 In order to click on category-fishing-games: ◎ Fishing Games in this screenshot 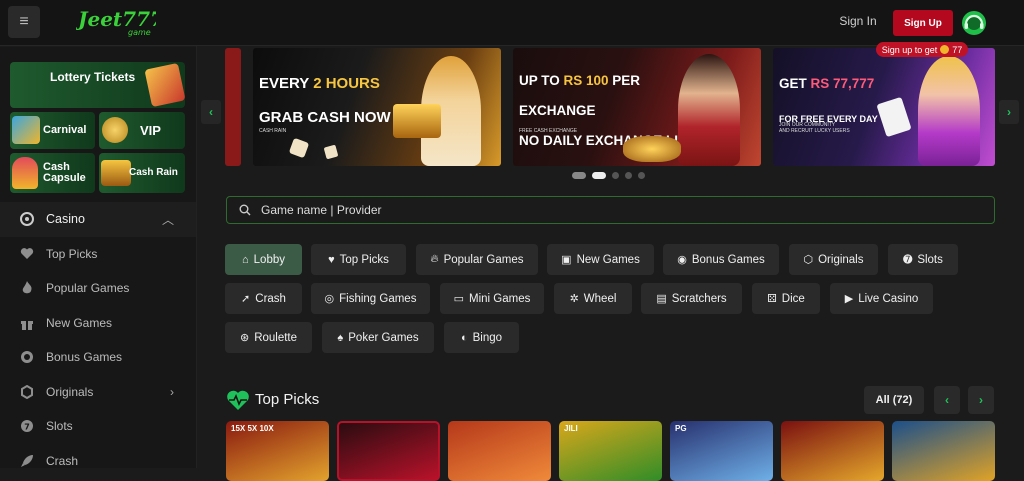, I will do `click(370, 298)`.